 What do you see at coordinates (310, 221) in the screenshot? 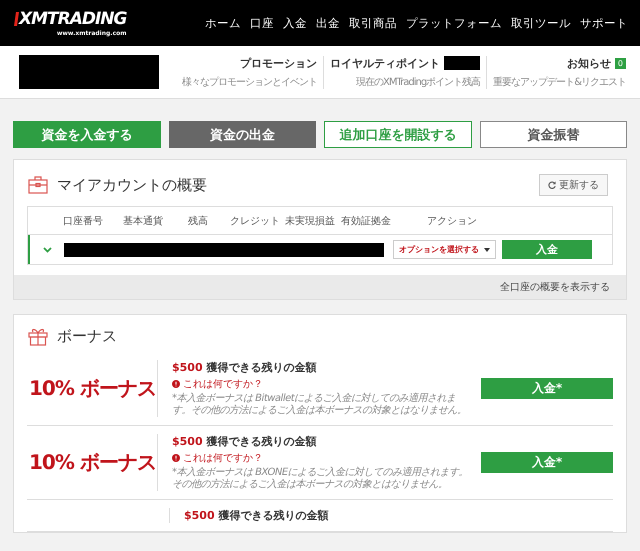
I see `column-header: 未実現損益` at bounding box center [310, 221].